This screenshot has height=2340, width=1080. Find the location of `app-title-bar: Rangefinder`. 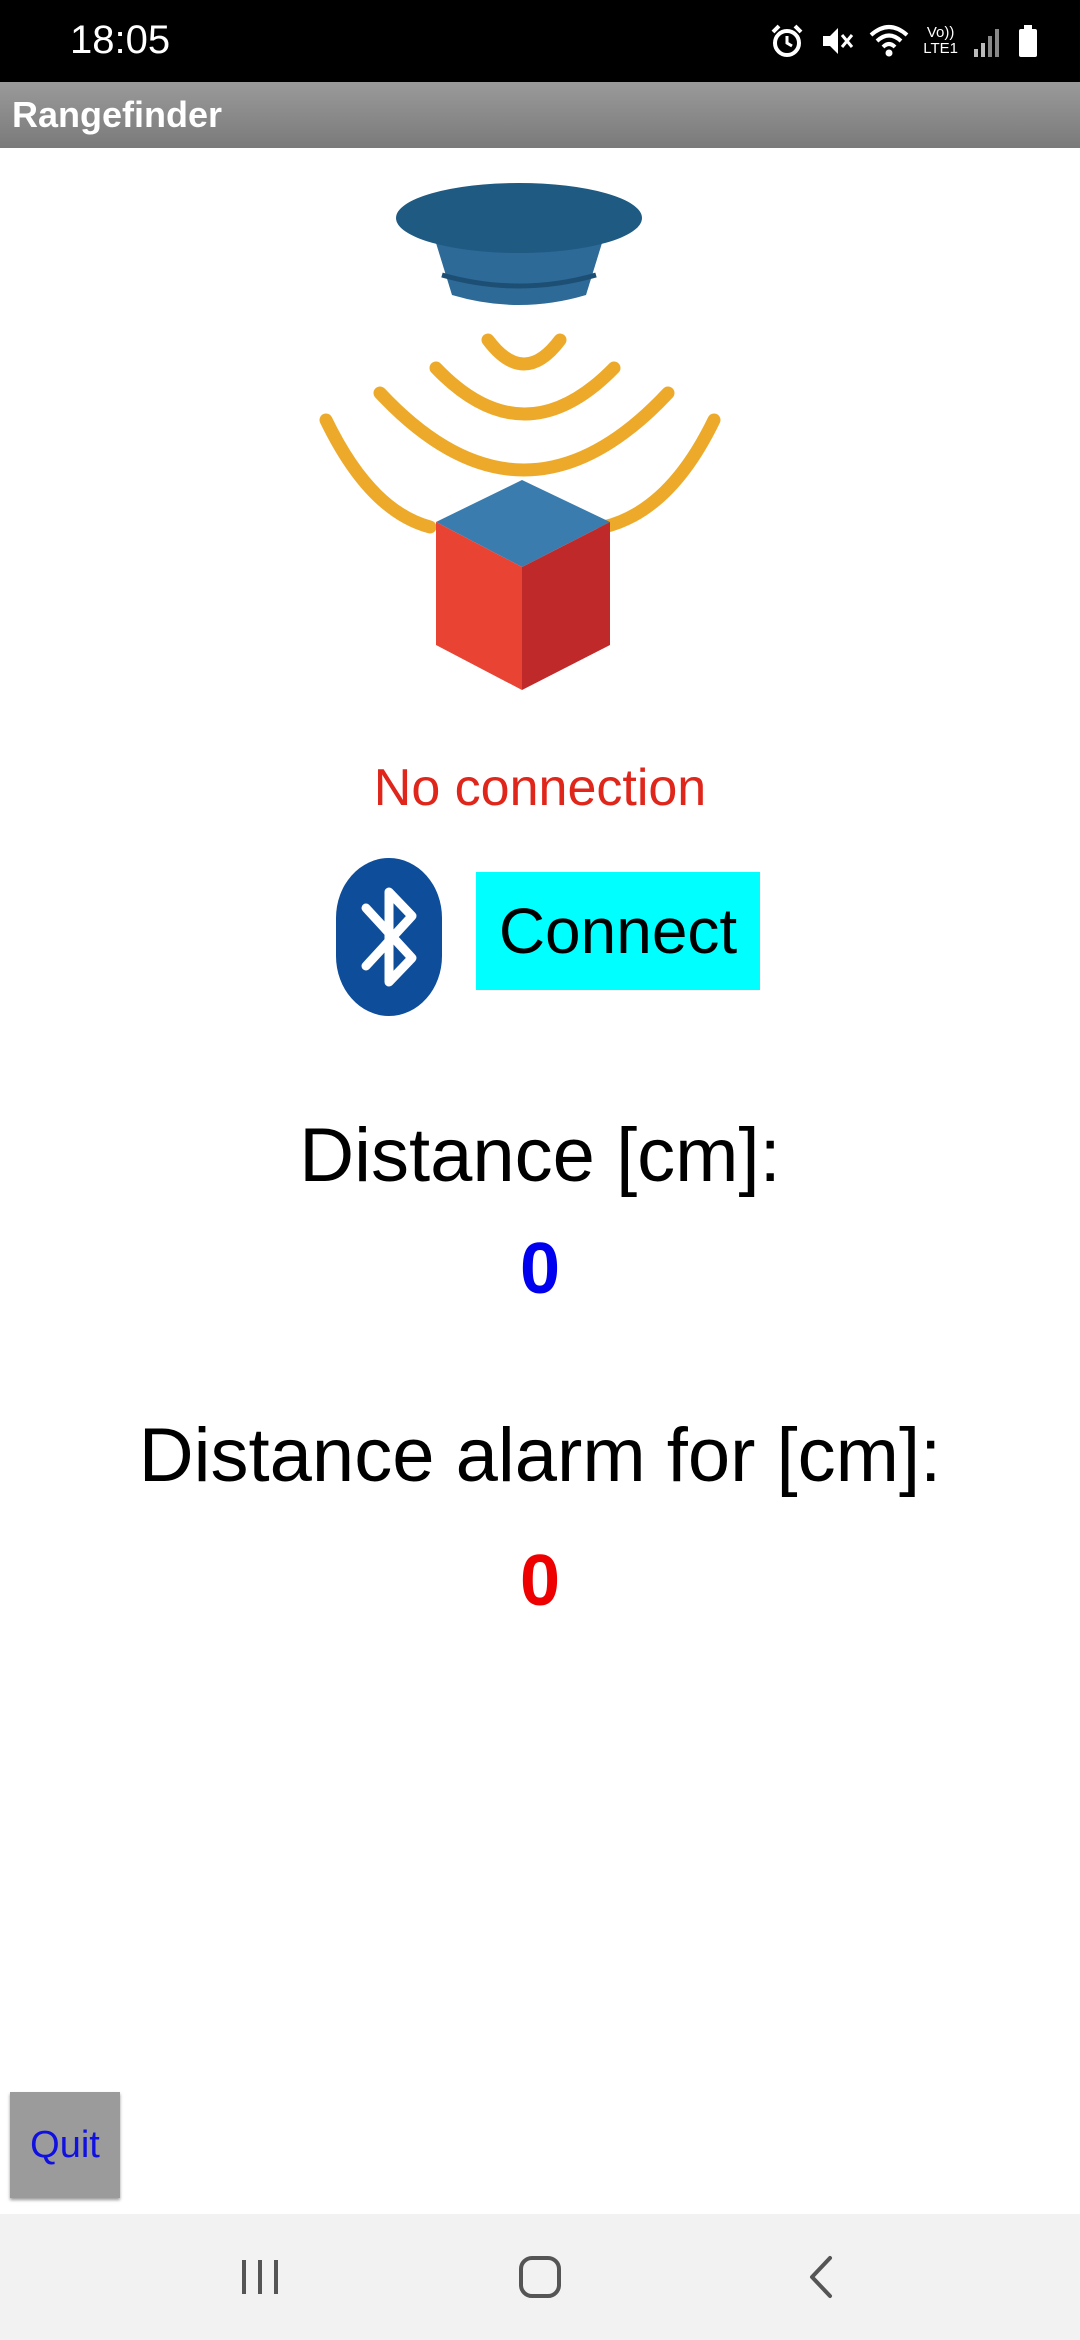

app-title-bar: Rangefinder is located at coordinates (540, 115).